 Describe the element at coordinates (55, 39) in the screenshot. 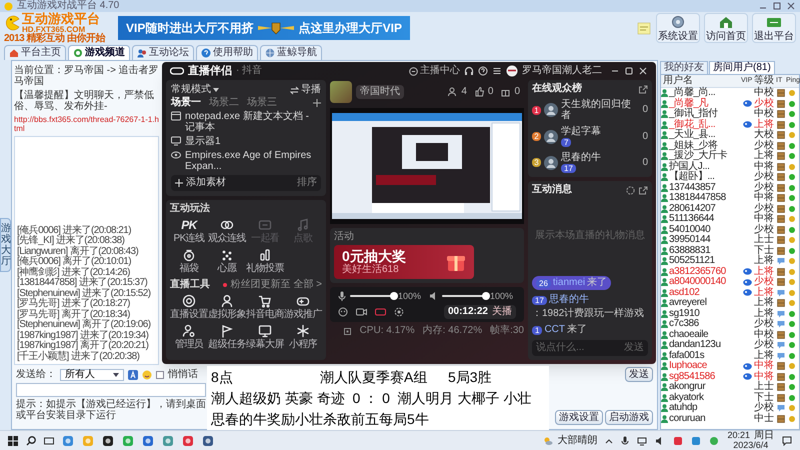

I see `logo-slogan: 2013 精彩互动 由你开始` at that location.